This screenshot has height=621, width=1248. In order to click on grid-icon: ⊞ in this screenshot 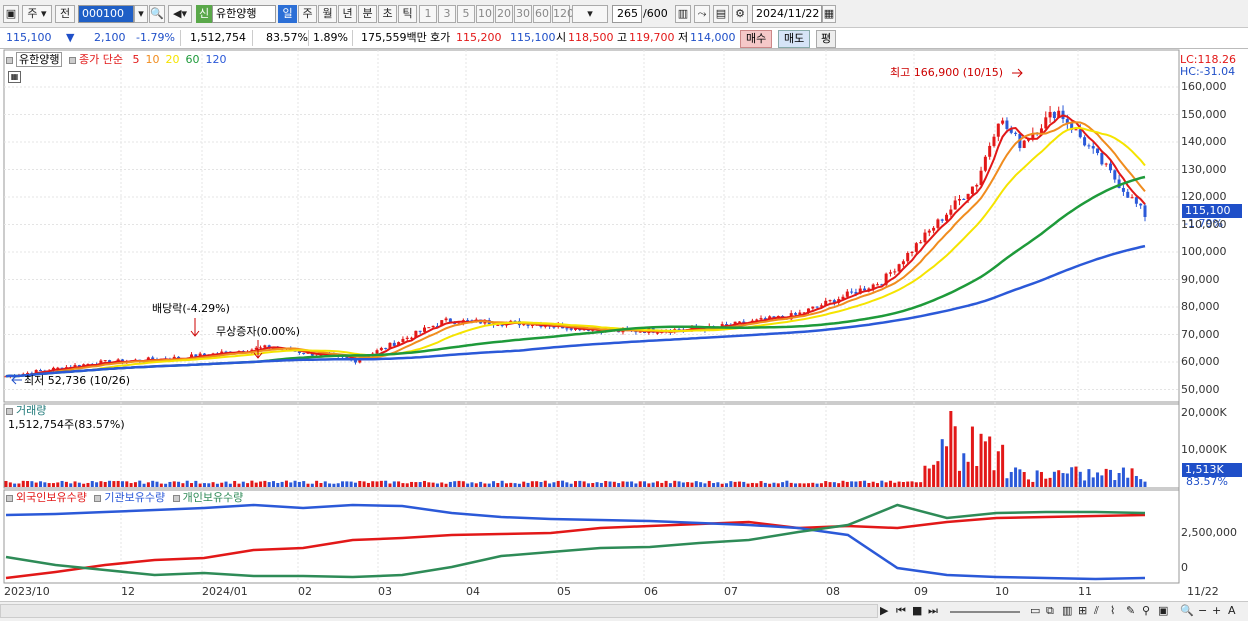, I will do `click(1082, 611)`.